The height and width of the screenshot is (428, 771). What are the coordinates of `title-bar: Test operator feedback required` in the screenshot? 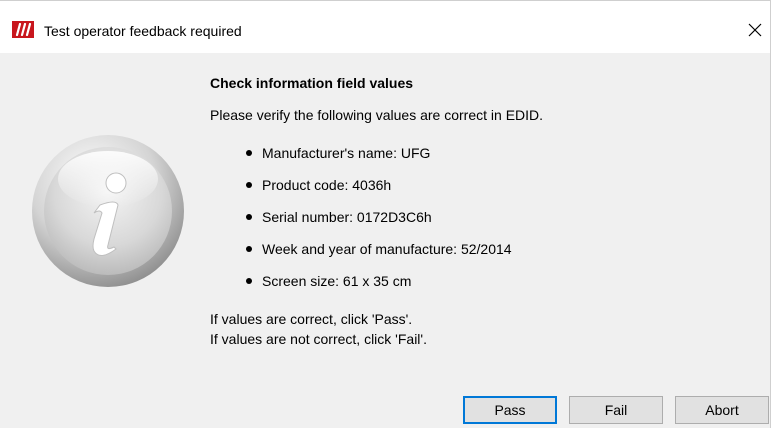 It's located at (385, 27).